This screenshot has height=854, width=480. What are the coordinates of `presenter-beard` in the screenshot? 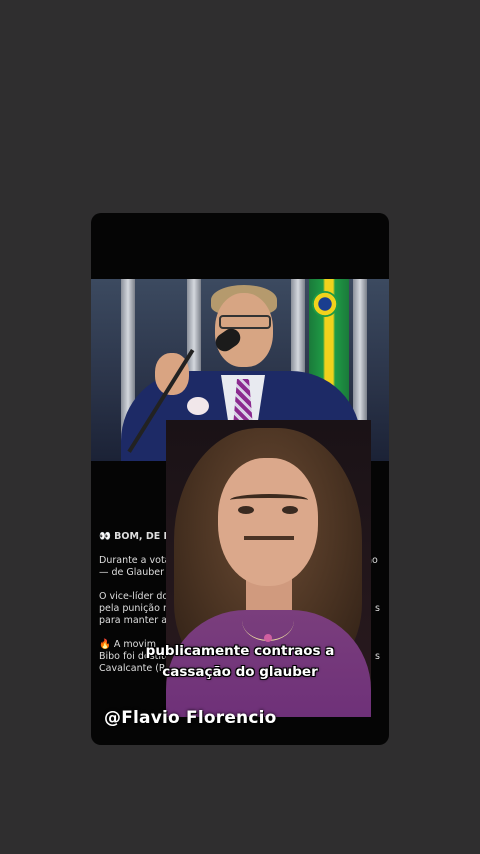 It's located at (269, 553).